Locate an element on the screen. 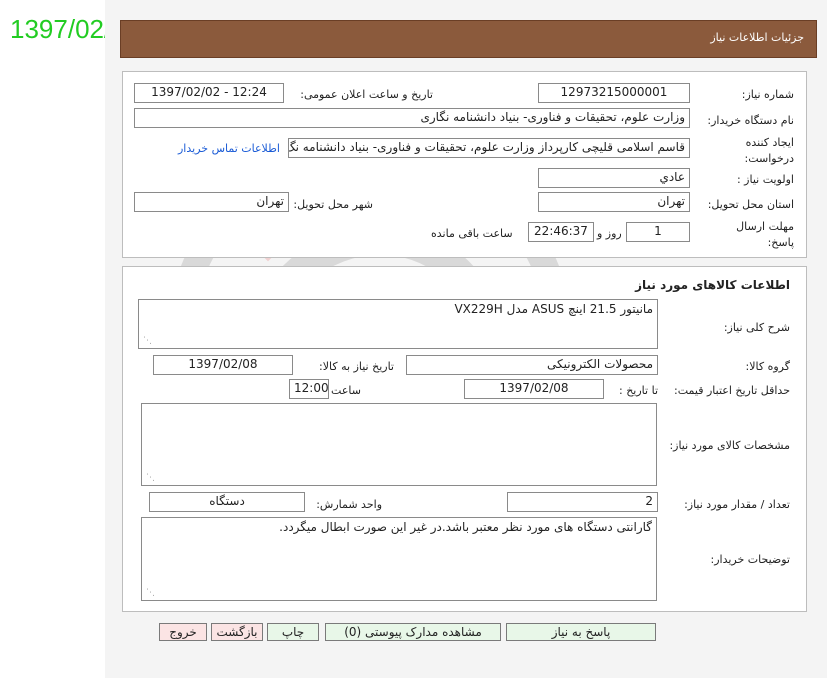 This screenshot has height=678, width=827. deadline-days-field: 1 is located at coordinates (658, 232).